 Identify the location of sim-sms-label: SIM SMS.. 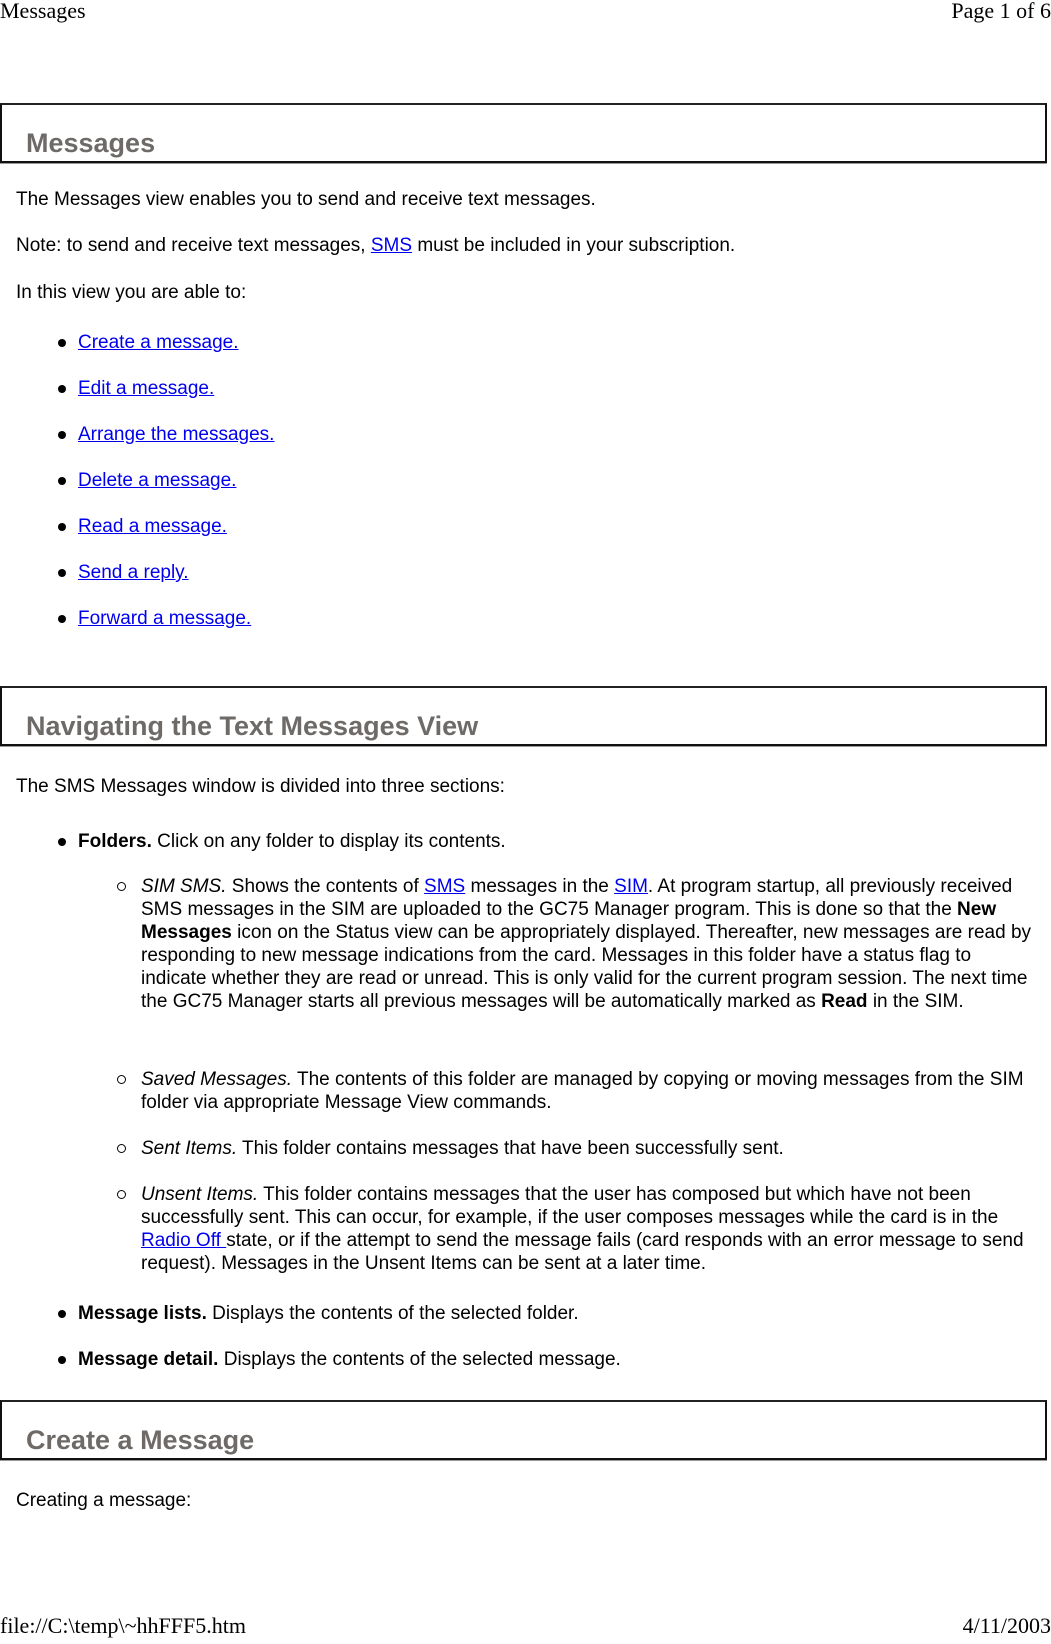
(184, 886).